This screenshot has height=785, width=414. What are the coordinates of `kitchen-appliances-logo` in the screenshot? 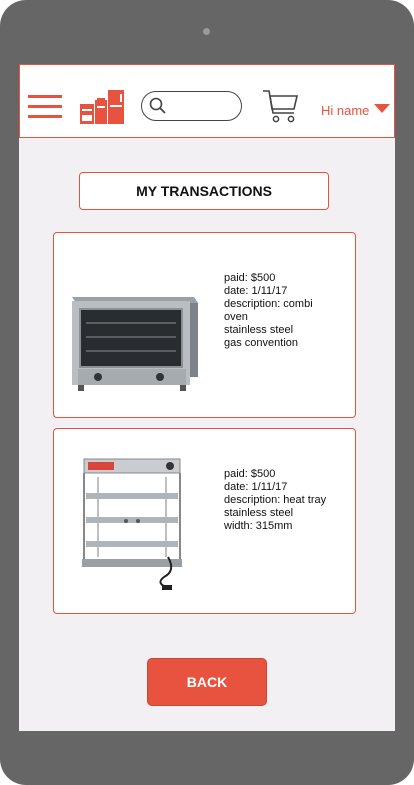 It's located at (102, 107).